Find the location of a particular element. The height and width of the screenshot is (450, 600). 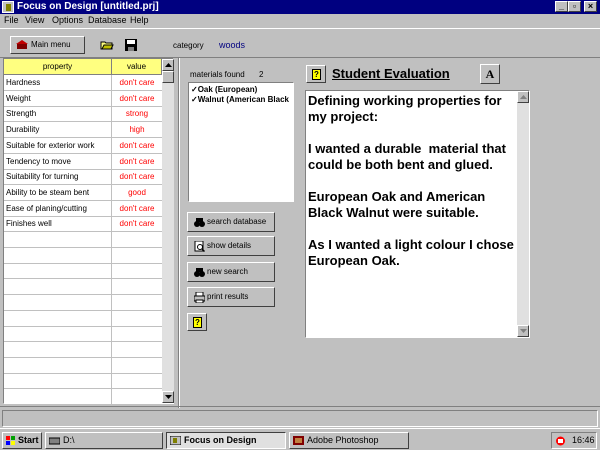

property-cell: Strength is located at coordinates (58, 114).